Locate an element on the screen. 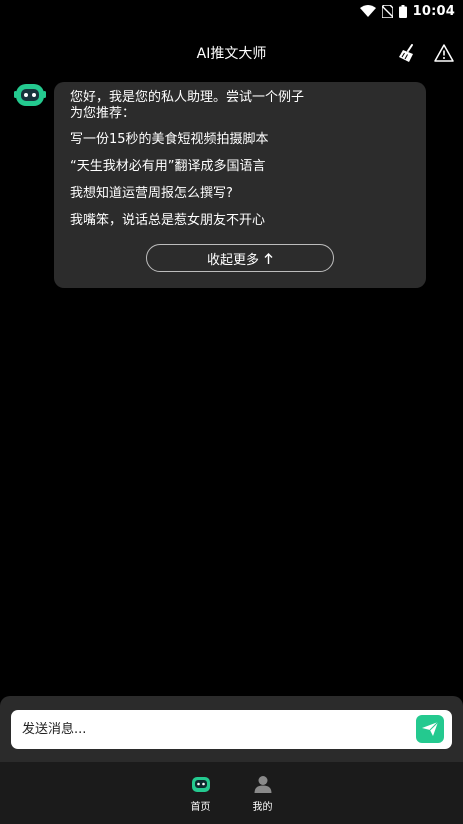 This screenshot has height=824, width=463. warning-icon is located at coordinates (444, 53).